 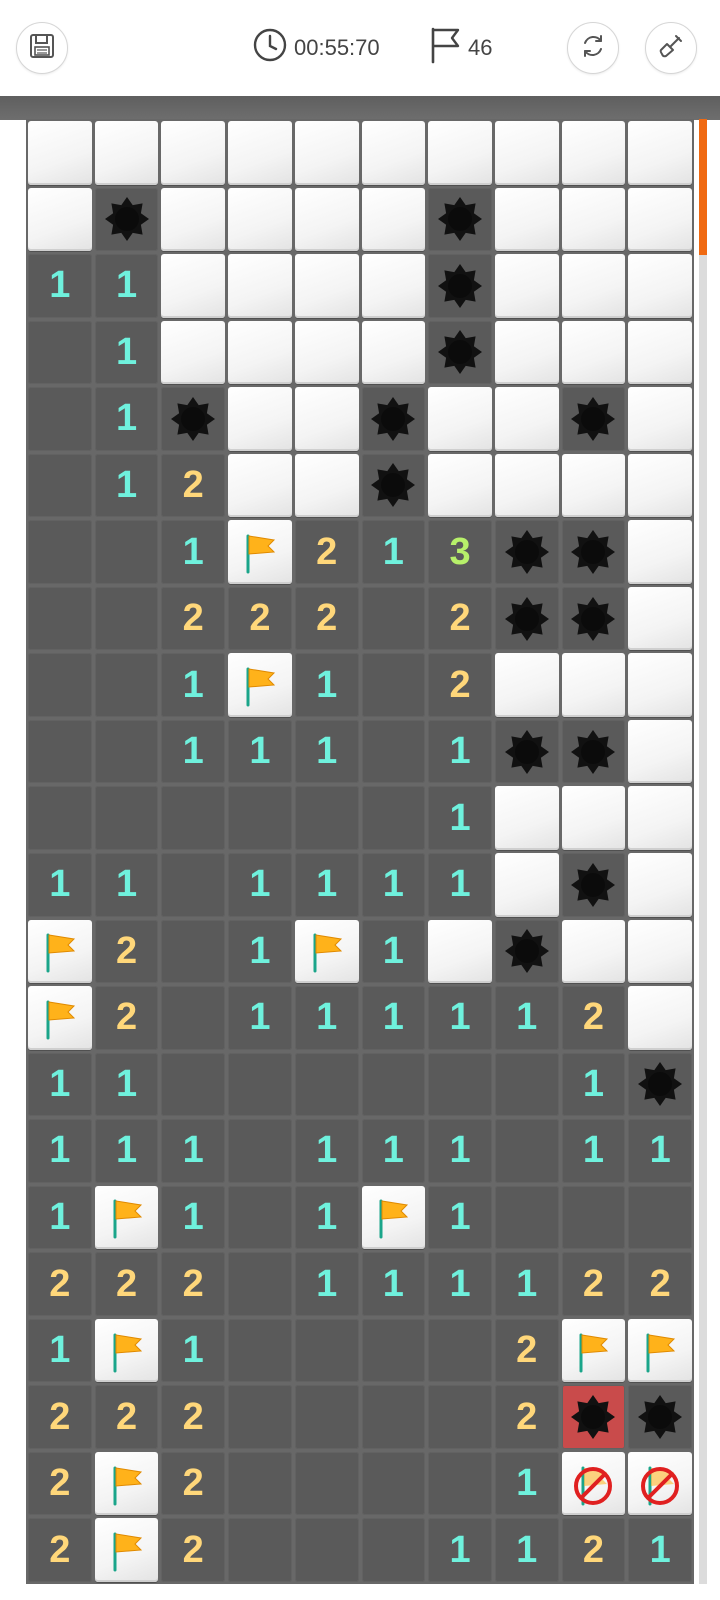 I want to click on save-button, so click(x=42, y=48).